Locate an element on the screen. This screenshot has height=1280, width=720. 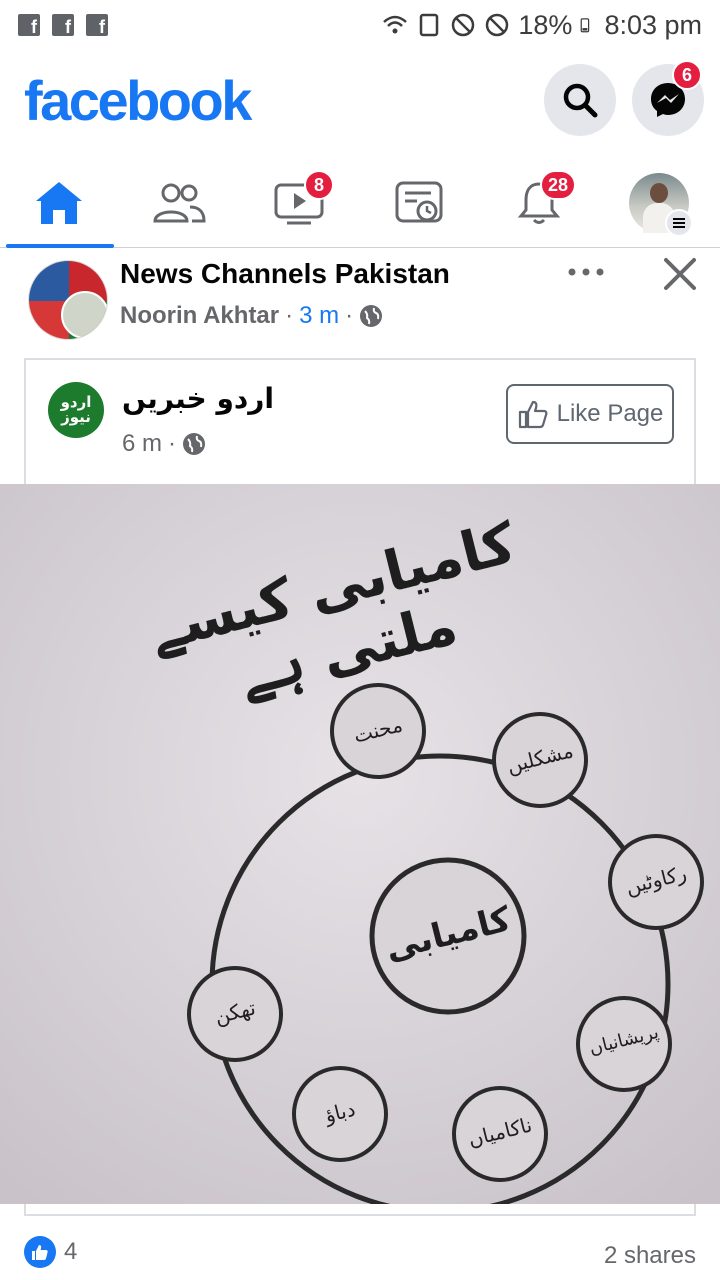
more-icon is located at coordinates (586, 272).